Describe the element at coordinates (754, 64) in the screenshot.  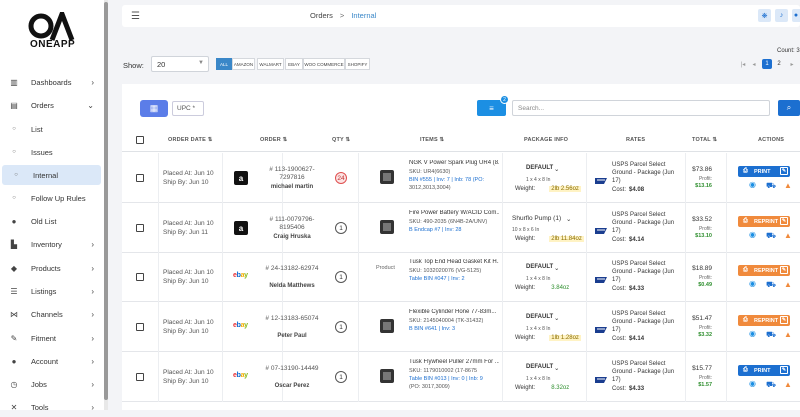
I see `prev-page-icon: ◂` at that location.